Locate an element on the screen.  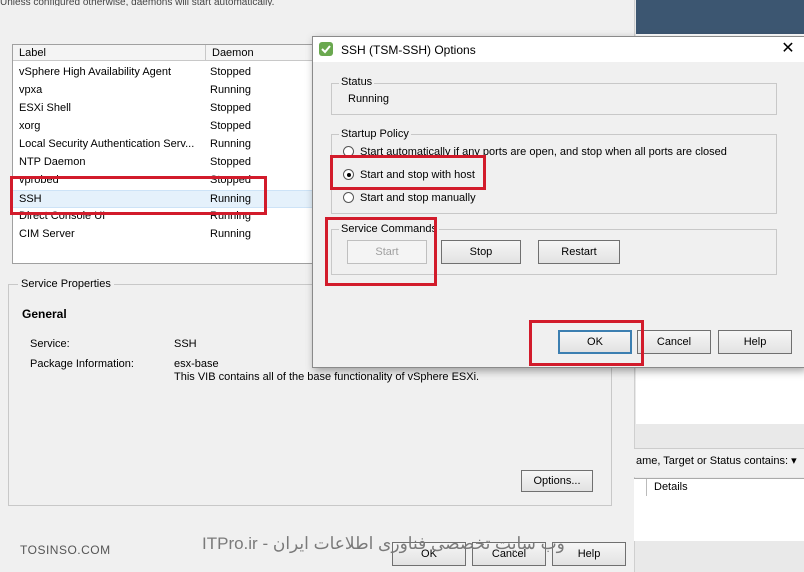
service-properties-title: Service Properties is located at coordinates (66, 284).